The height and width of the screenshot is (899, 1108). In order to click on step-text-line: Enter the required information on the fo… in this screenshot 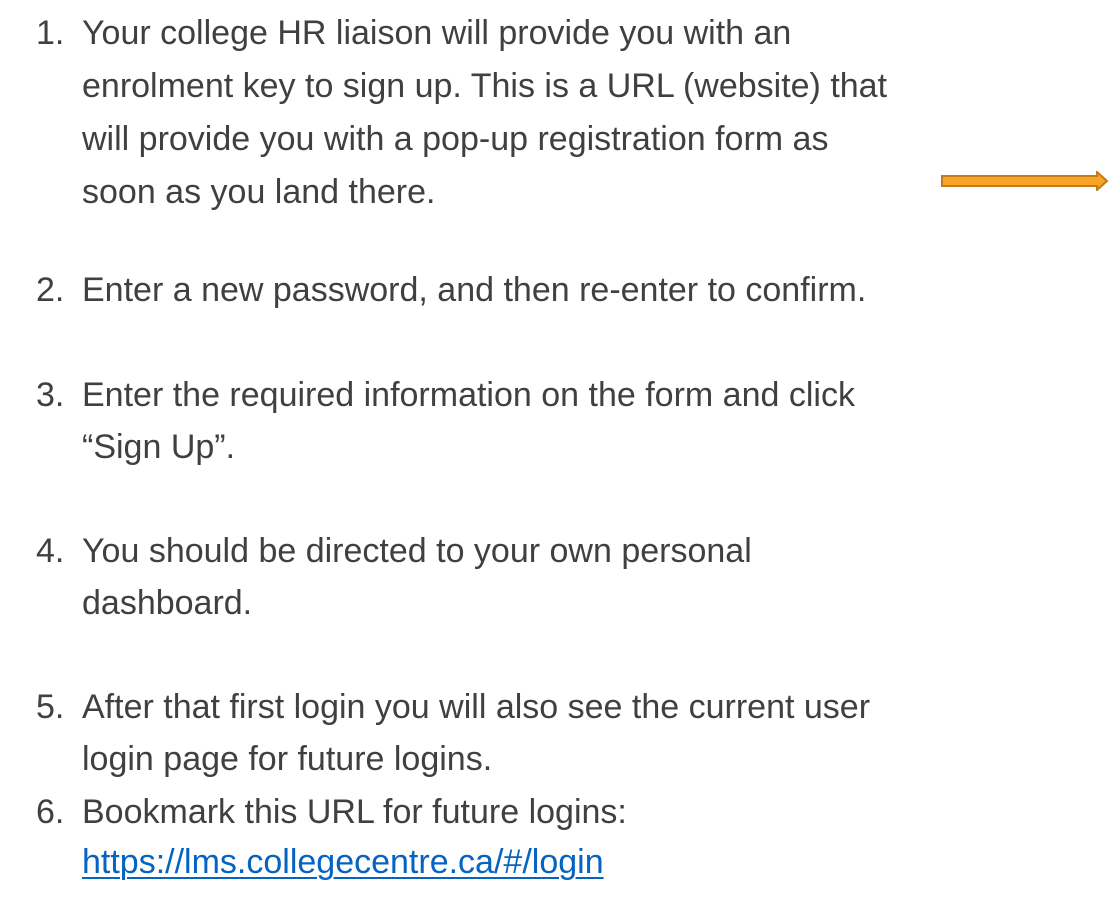, I will do `click(468, 395)`.